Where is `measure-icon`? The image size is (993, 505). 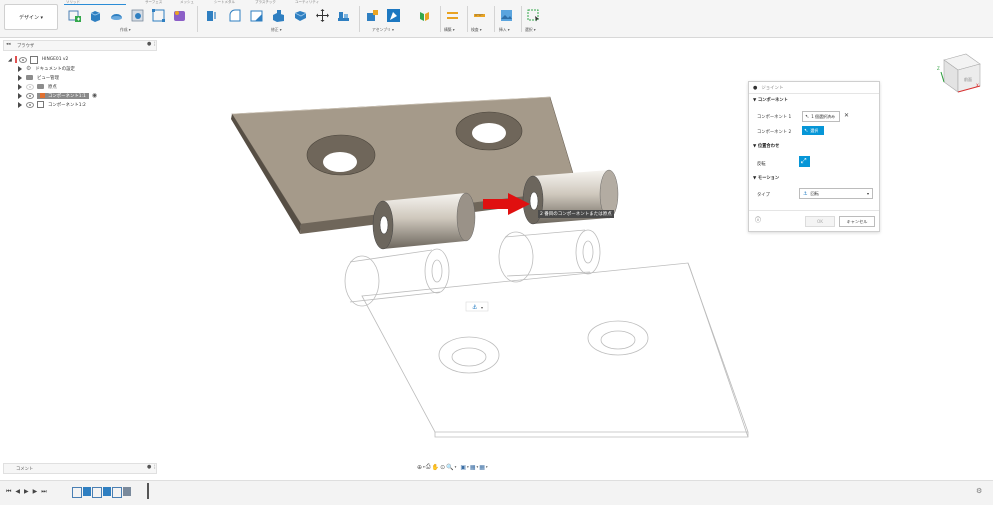
measure-icon is located at coordinates (479, 15).